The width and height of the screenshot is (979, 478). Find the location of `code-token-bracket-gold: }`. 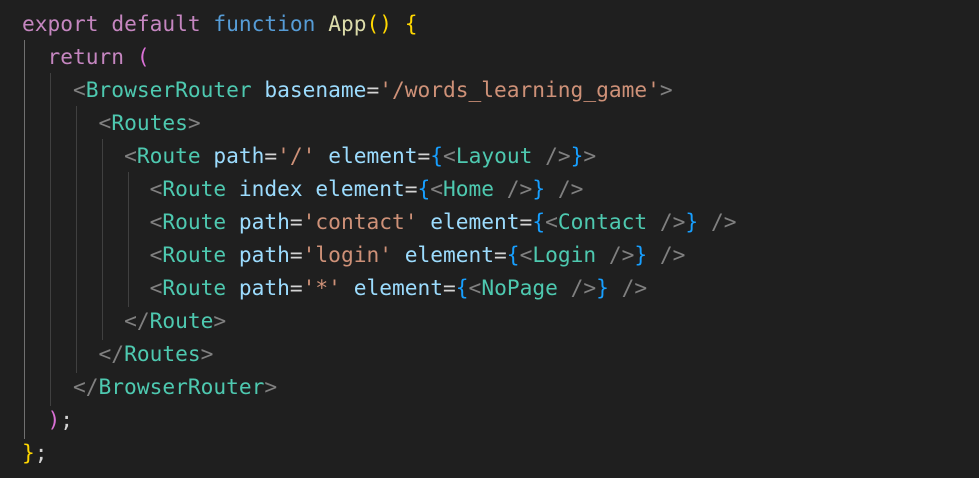

code-token-bracket-gold: } is located at coordinates (28, 452).